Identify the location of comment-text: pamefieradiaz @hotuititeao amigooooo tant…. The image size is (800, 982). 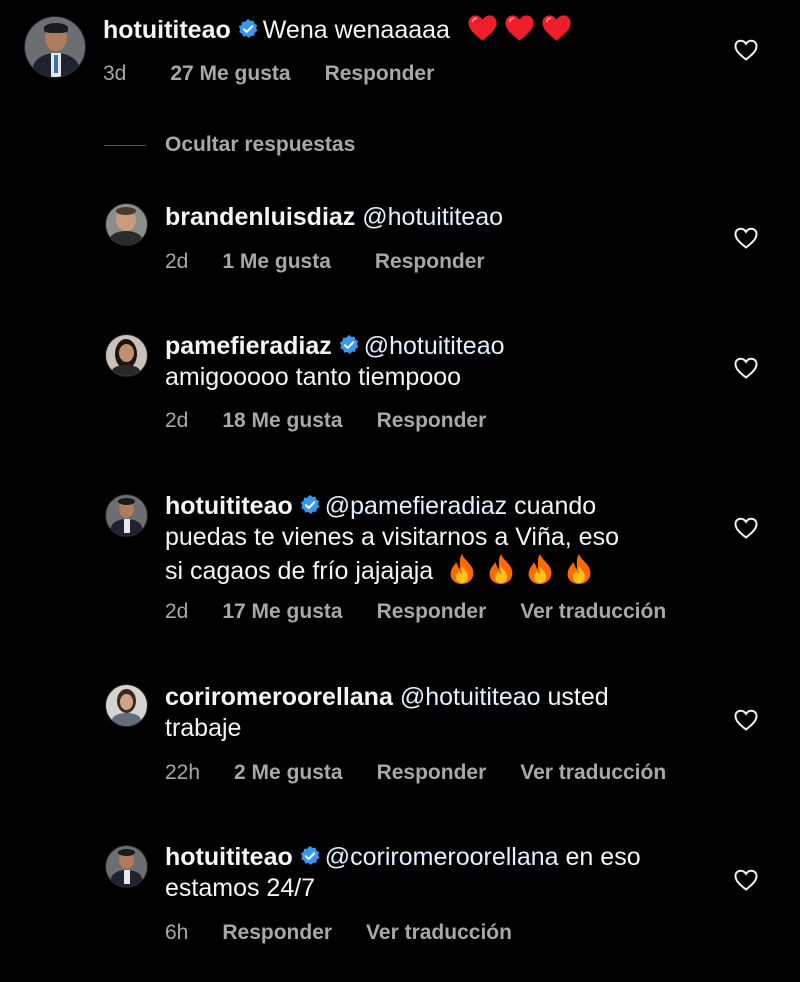
(335, 362).